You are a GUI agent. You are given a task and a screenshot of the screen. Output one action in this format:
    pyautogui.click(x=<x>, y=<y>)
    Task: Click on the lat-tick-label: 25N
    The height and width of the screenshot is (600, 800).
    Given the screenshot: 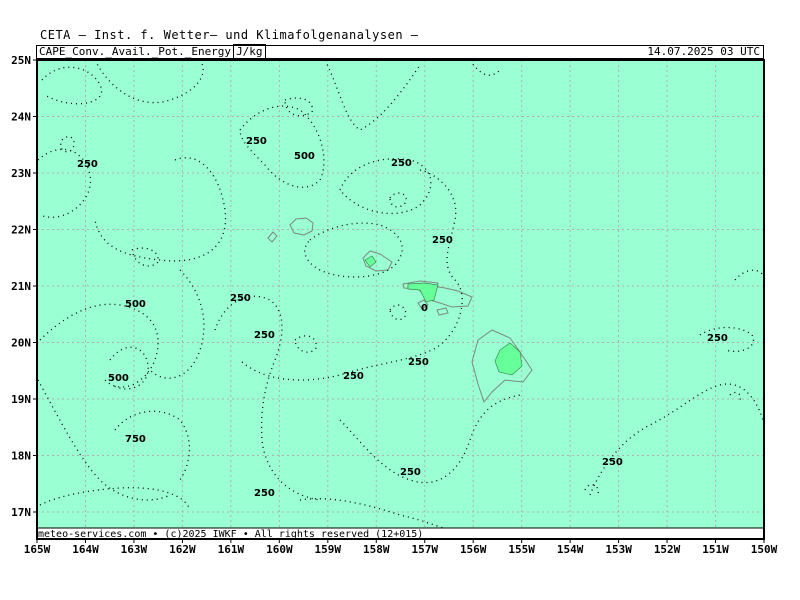 What is the action you would take?
    pyautogui.click(x=21, y=60)
    